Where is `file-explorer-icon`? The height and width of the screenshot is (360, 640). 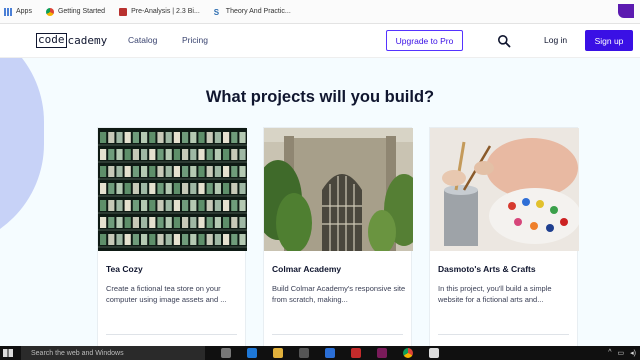
file-explorer-icon is located at coordinates (278, 353).